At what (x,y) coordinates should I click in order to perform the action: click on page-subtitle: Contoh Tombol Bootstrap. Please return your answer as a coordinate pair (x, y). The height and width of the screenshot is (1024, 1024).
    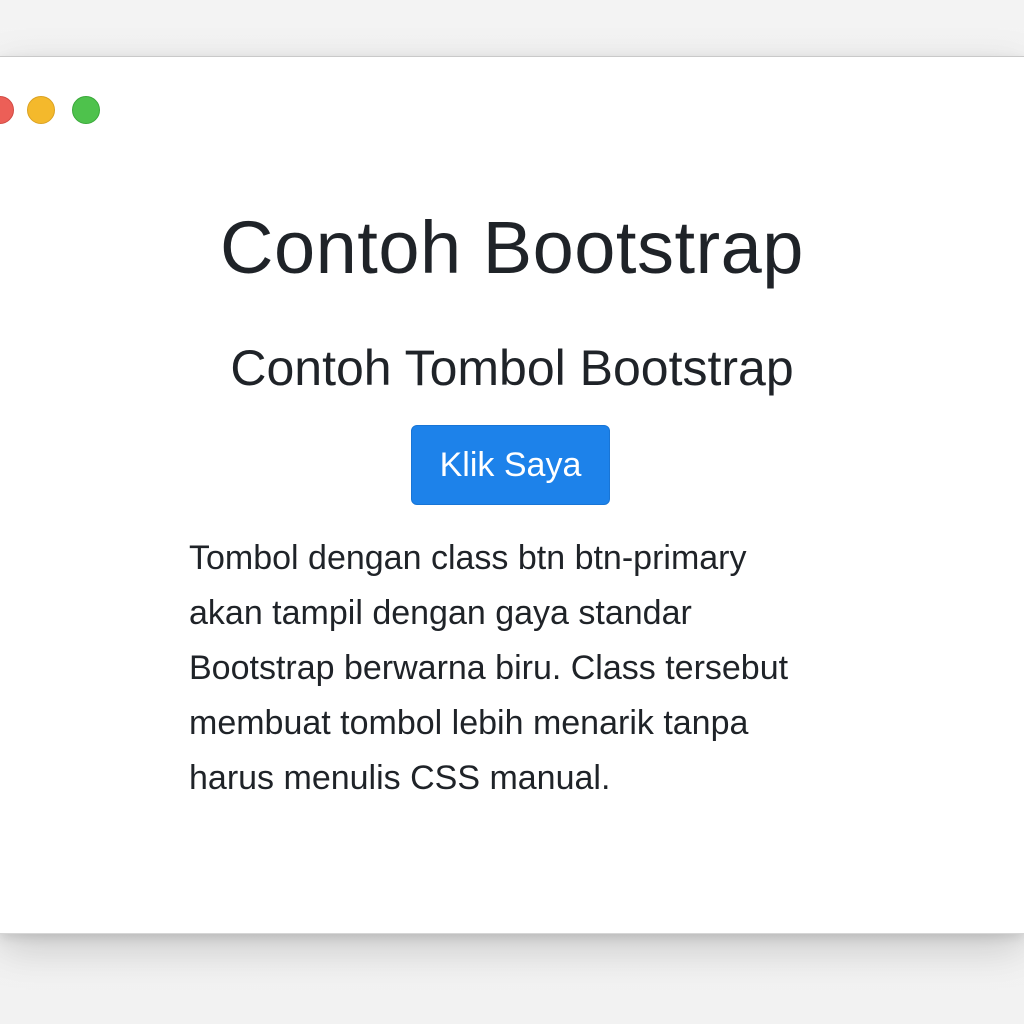
    Looking at the image, I should click on (512, 368).